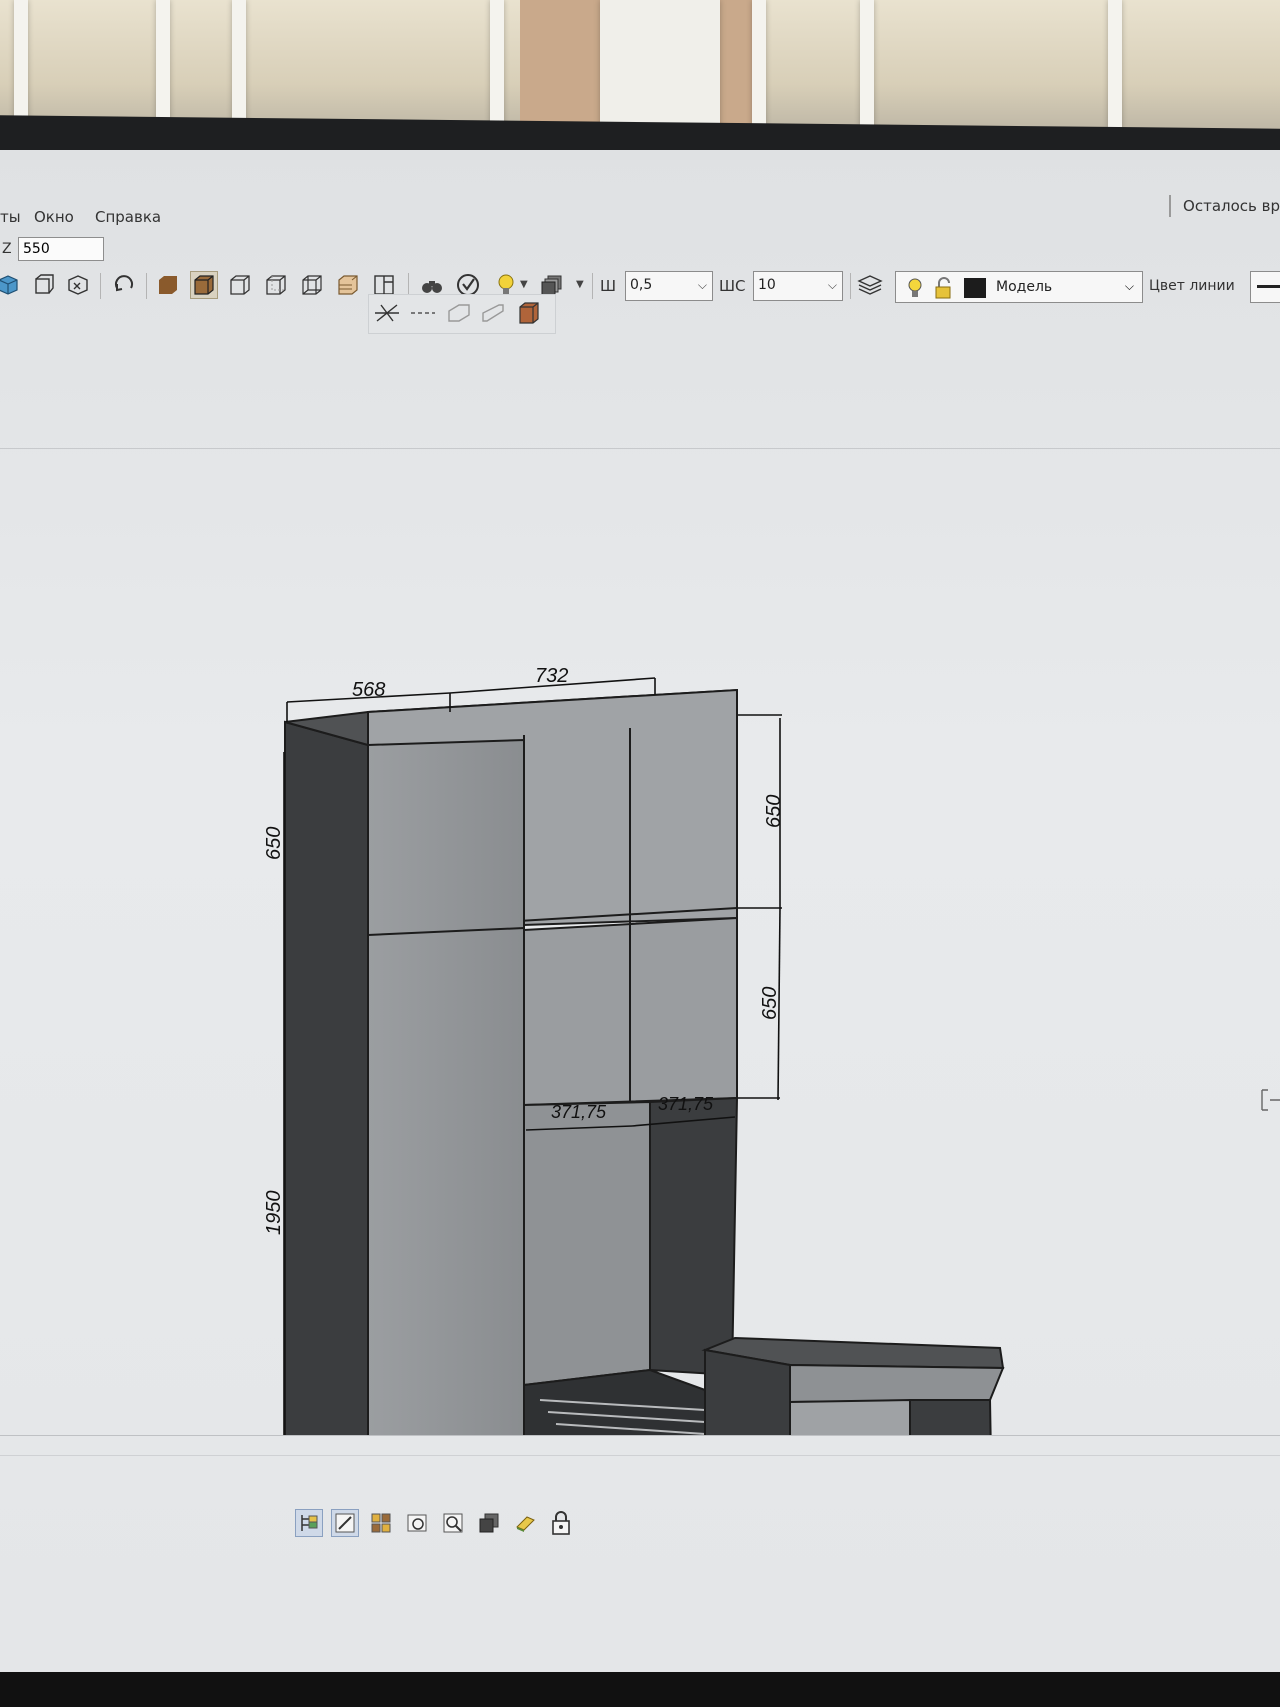  Describe the element at coordinates (1270, 1100) in the screenshot. I see `viewport-side-handle` at that location.